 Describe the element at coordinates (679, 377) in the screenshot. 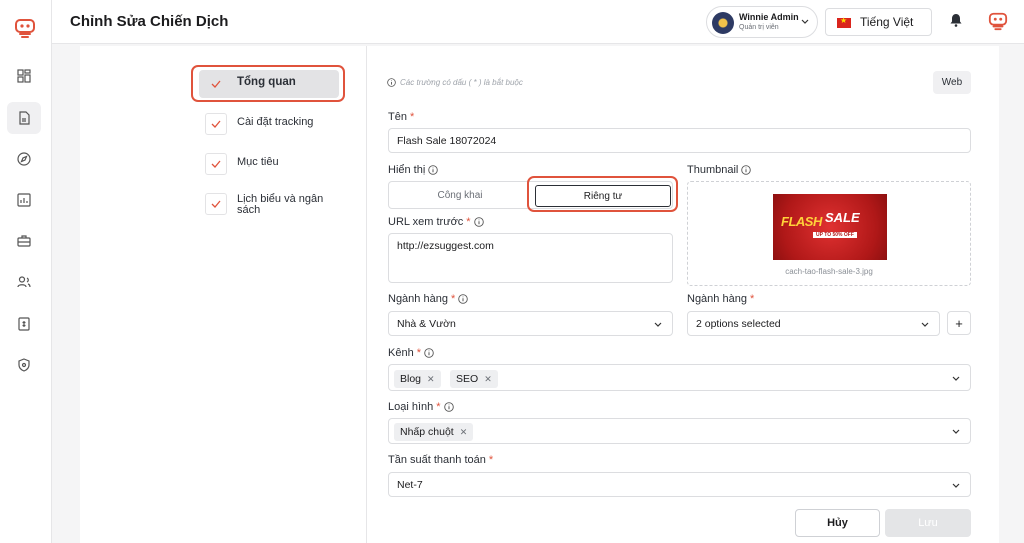

I see `channel-select: Blog ✕ SEO ✕` at that location.